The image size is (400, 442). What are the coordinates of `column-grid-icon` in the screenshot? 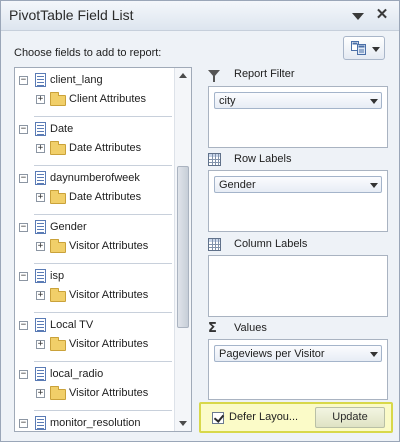 It's located at (214, 244).